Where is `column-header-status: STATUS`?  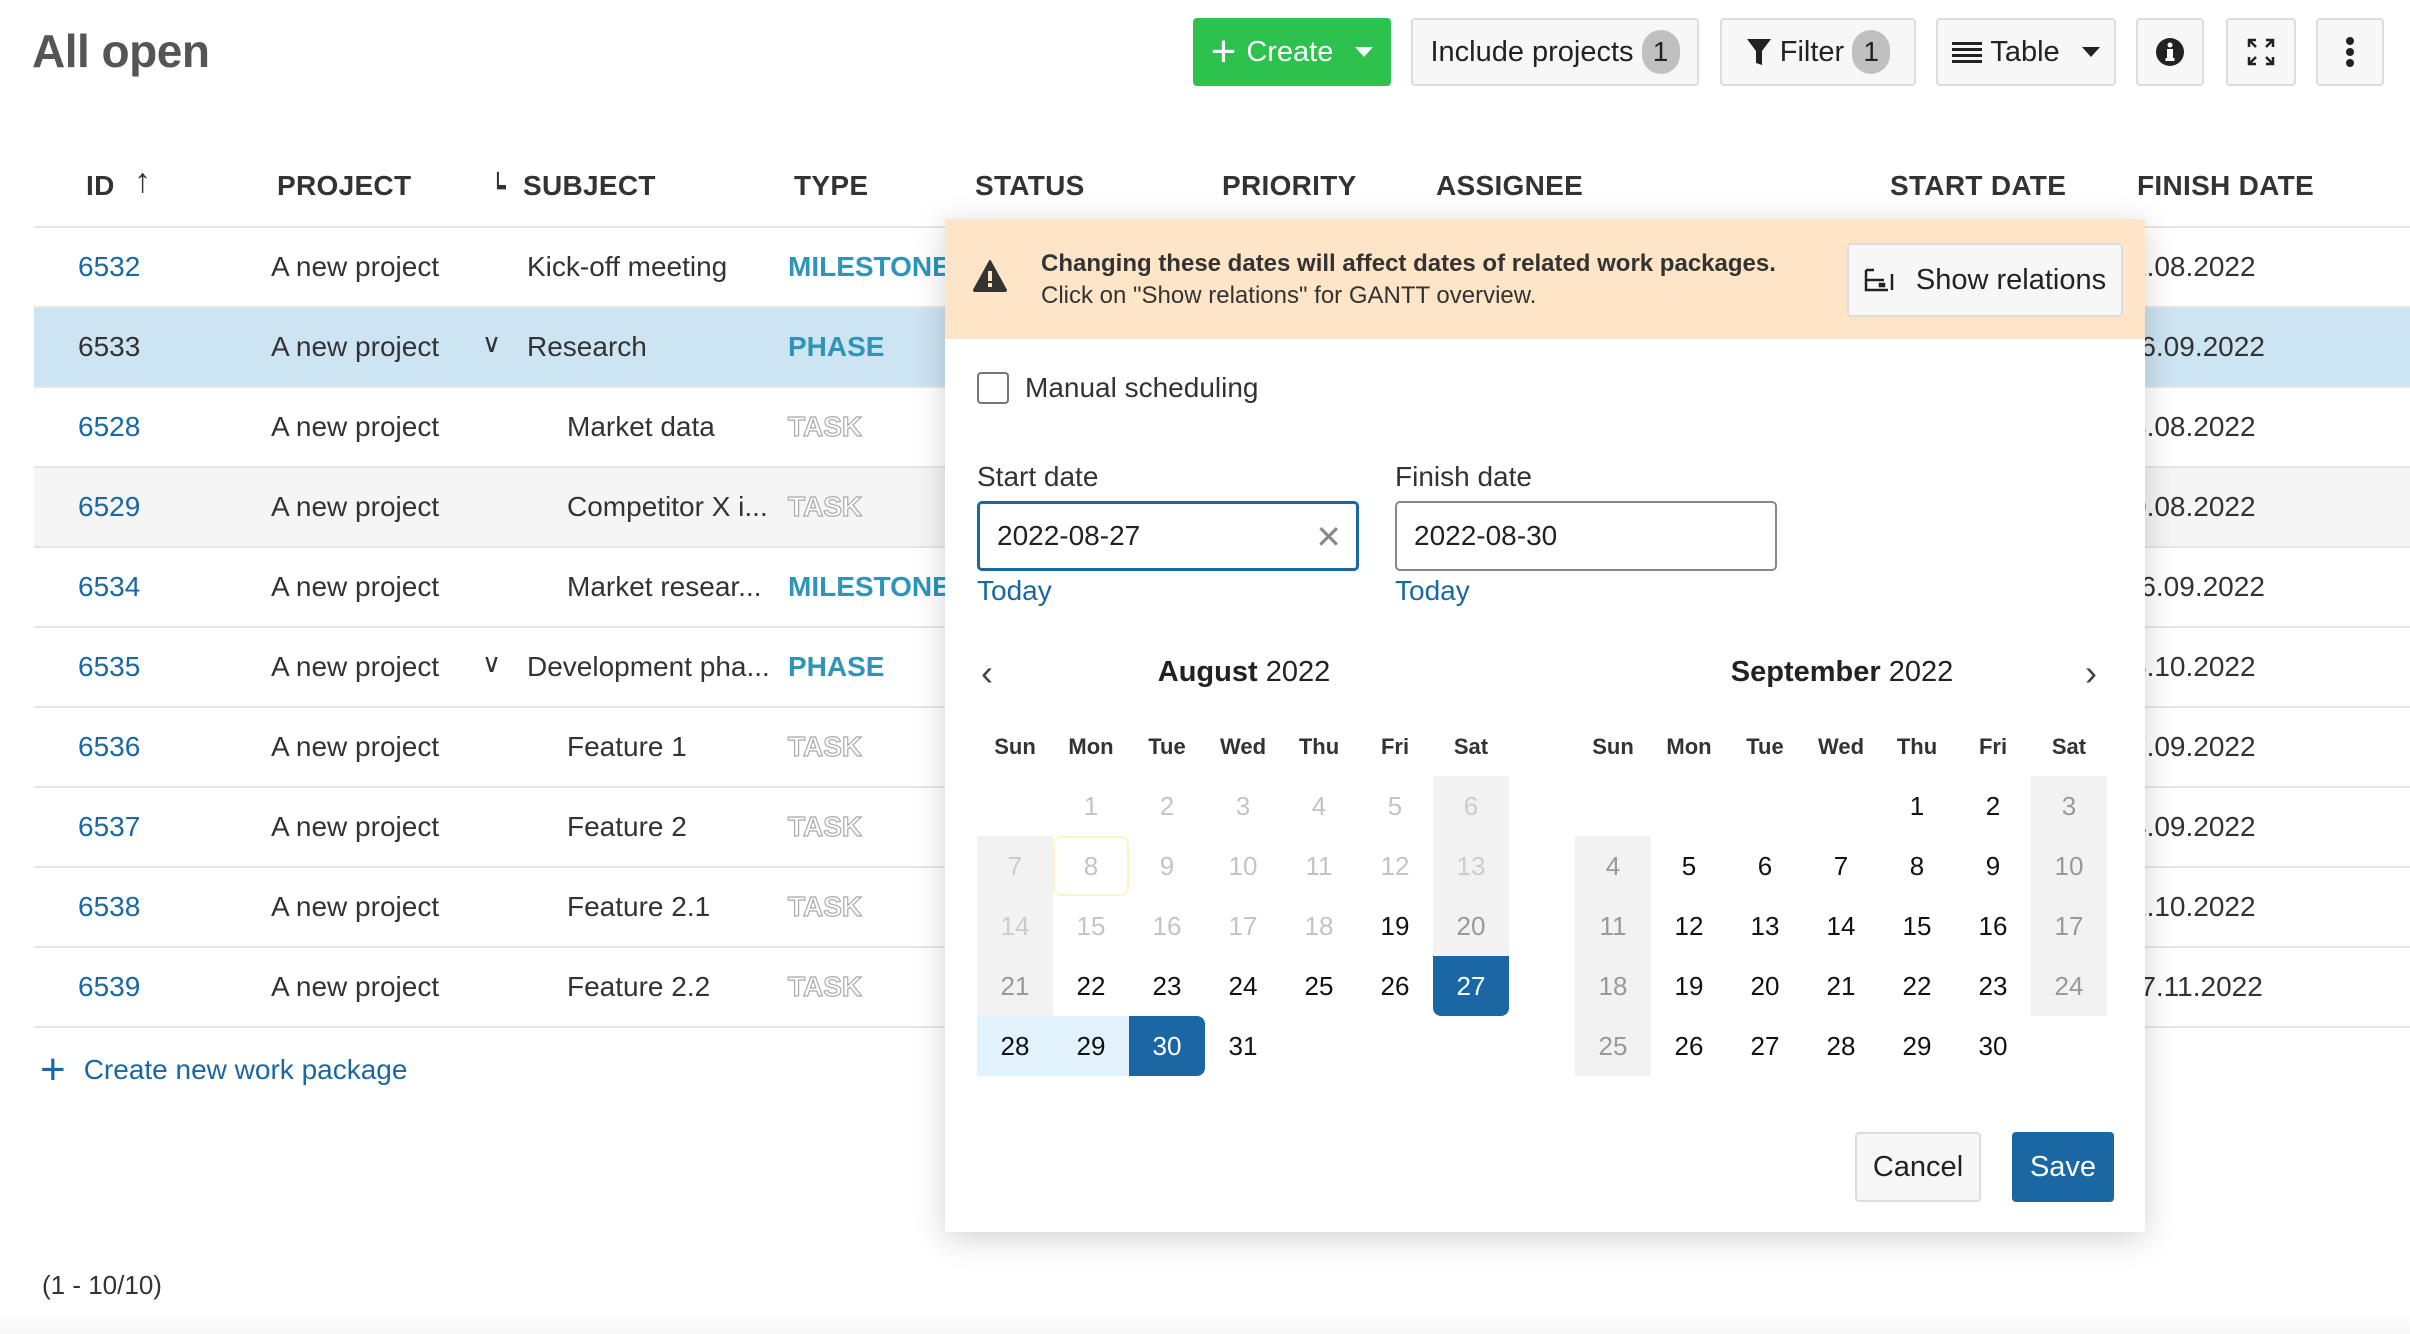 column-header-status: STATUS is located at coordinates (1030, 186).